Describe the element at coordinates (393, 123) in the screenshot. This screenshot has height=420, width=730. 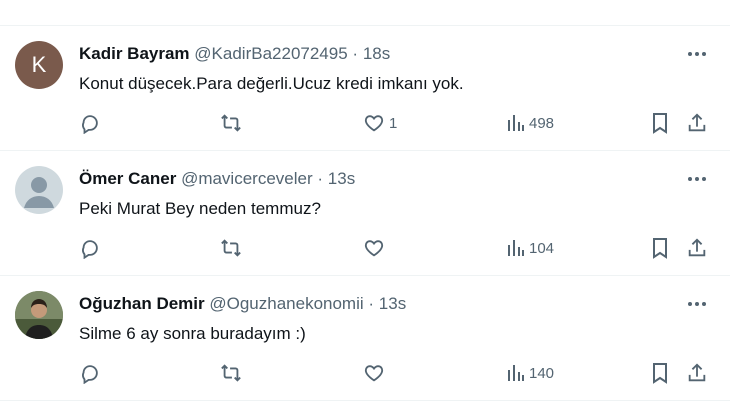
I see `like-count: 1` at that location.